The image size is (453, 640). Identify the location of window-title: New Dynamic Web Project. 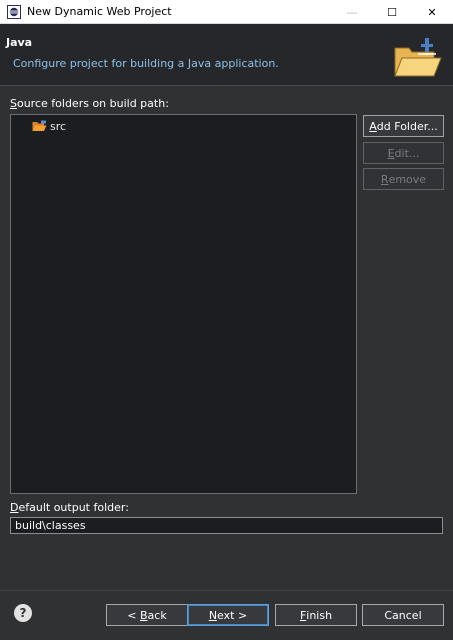
(99, 11).